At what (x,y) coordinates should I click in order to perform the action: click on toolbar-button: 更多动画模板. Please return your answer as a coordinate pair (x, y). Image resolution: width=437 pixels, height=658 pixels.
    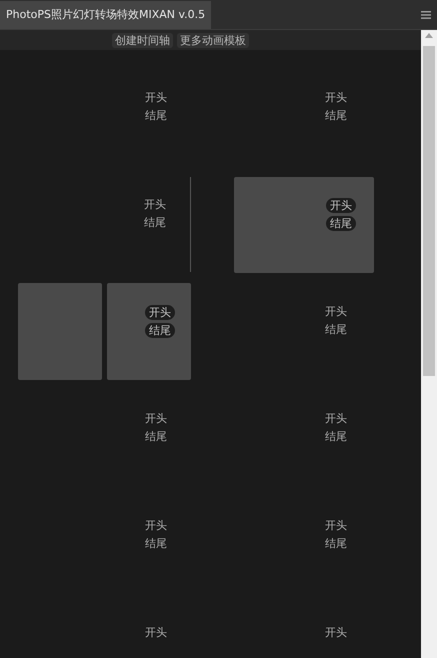
    Looking at the image, I should click on (213, 40).